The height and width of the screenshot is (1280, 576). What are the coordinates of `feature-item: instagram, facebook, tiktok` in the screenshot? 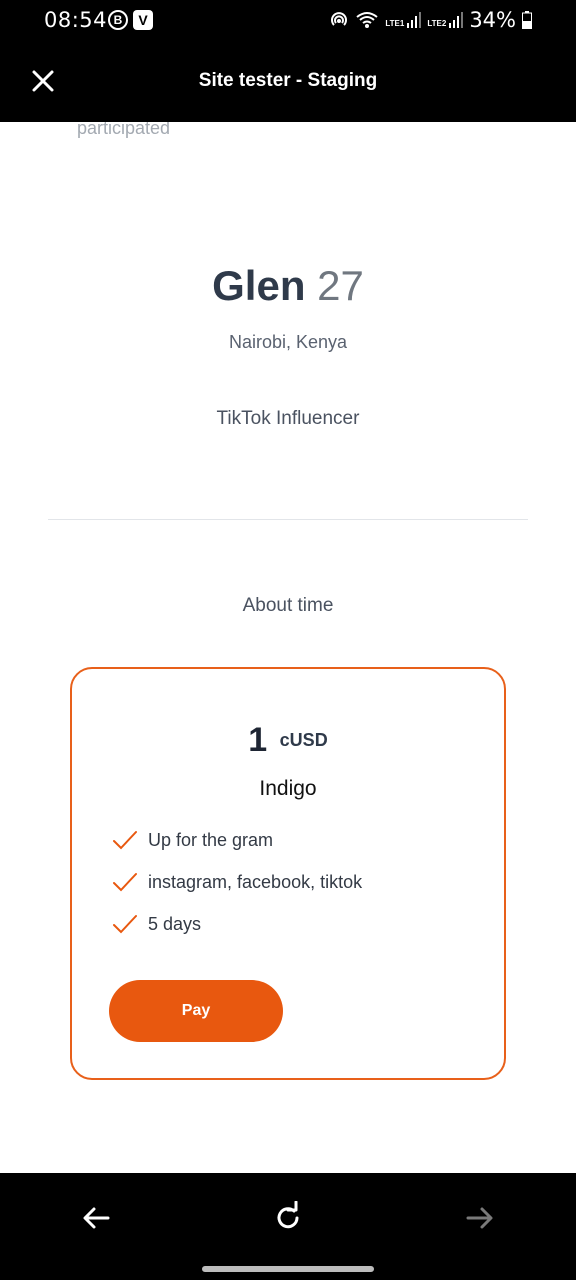 It's located at (237, 882).